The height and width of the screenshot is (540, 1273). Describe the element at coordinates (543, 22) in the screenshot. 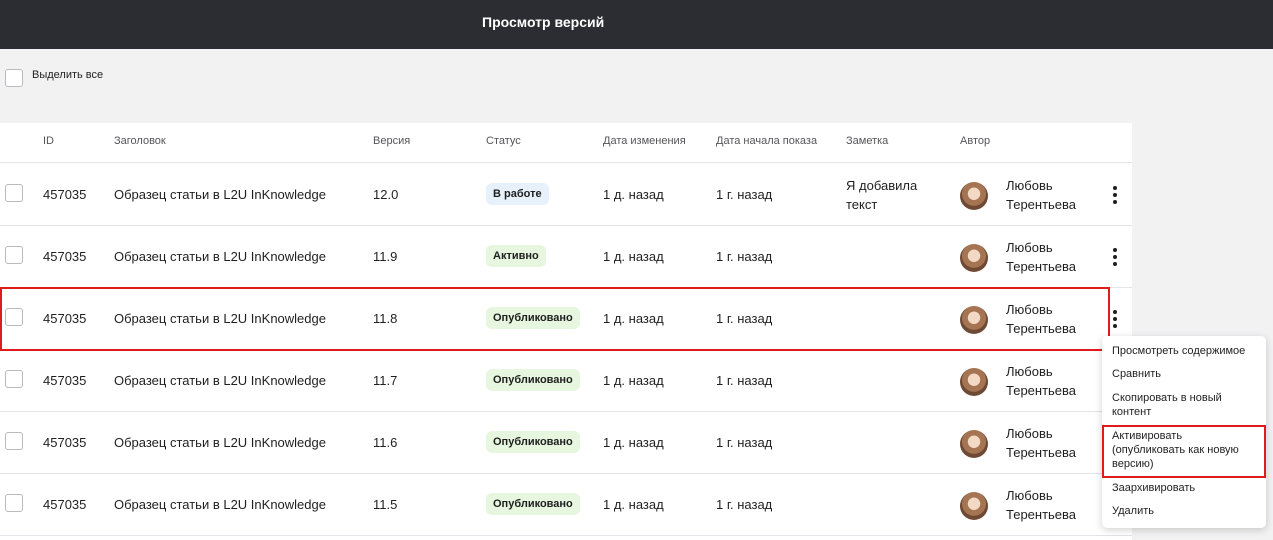

I see `page-title: Просмотр версий` at that location.